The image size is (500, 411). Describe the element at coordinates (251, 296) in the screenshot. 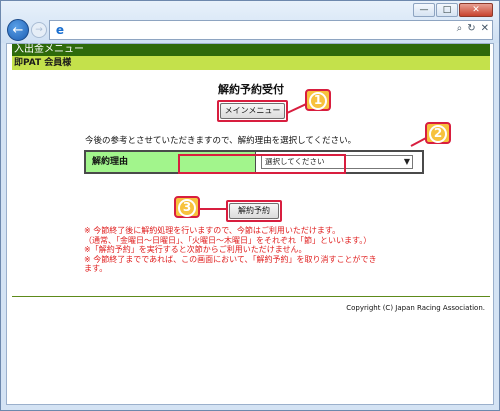

I see `footer-divider` at that location.